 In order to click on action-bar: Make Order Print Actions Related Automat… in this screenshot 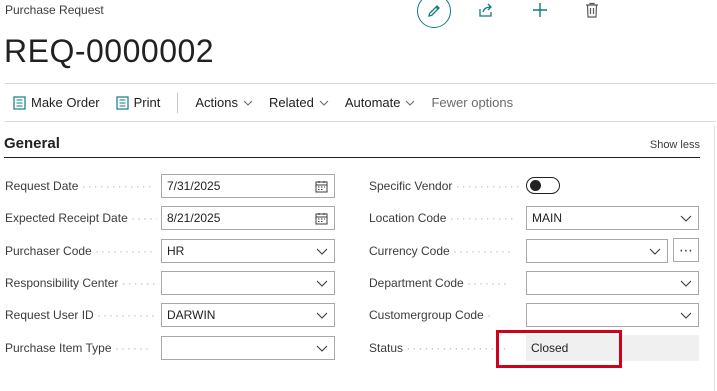, I will do `click(360, 102)`.